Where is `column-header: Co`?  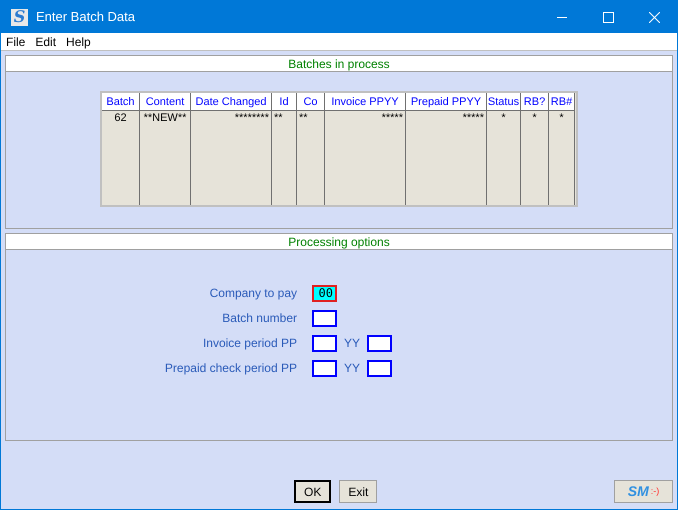
column-header: Co is located at coordinates (310, 102).